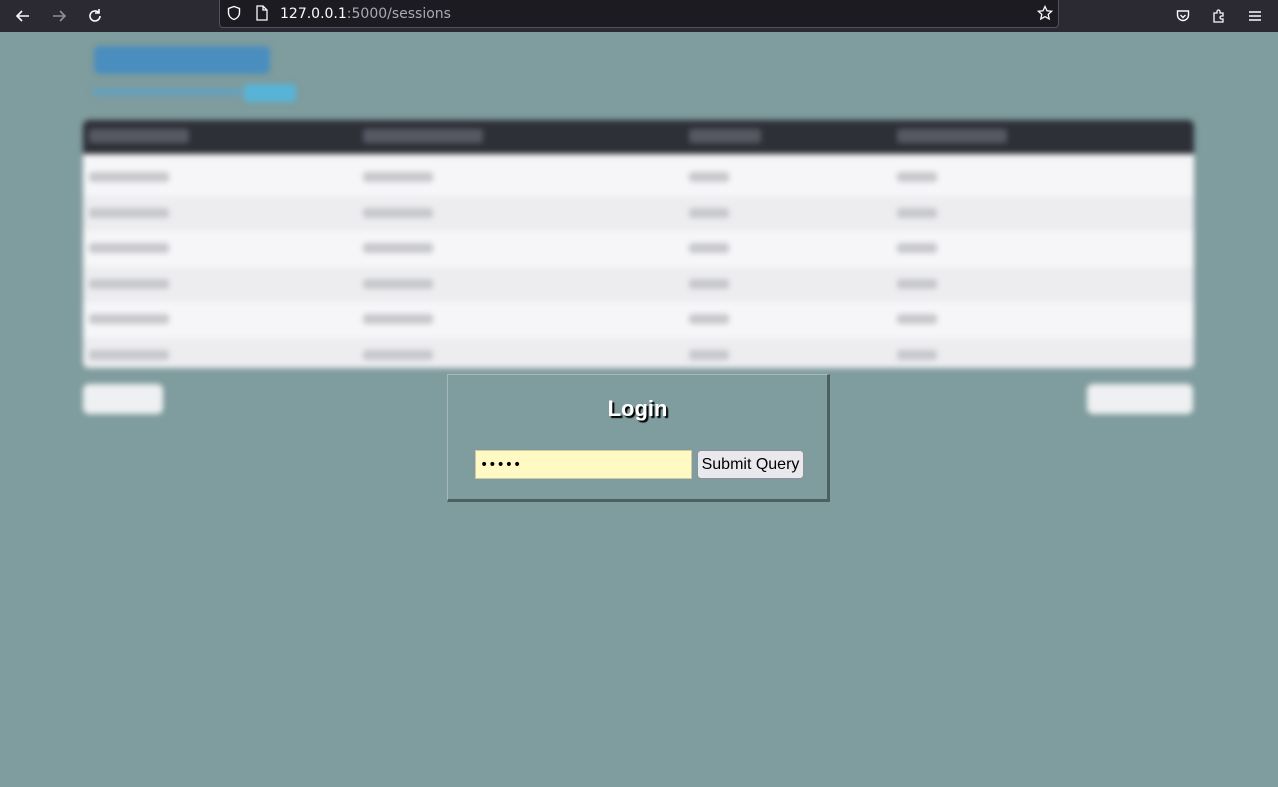 This screenshot has height=787, width=1278. I want to click on address-bar: 127.0.0.1:5000/sessions, so click(639, 14).